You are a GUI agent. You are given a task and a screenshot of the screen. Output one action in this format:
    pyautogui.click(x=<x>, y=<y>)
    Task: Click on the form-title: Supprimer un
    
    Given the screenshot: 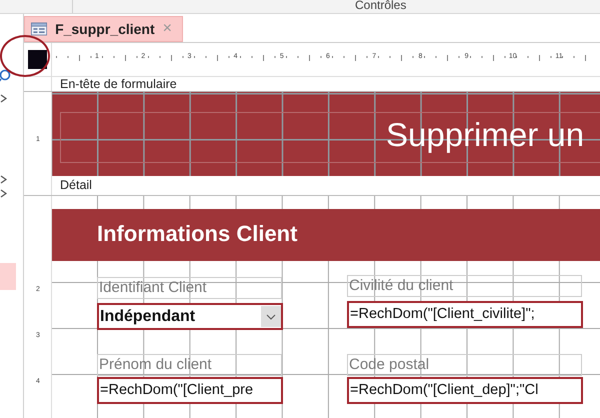 What is the action you would take?
    pyautogui.click(x=485, y=135)
    